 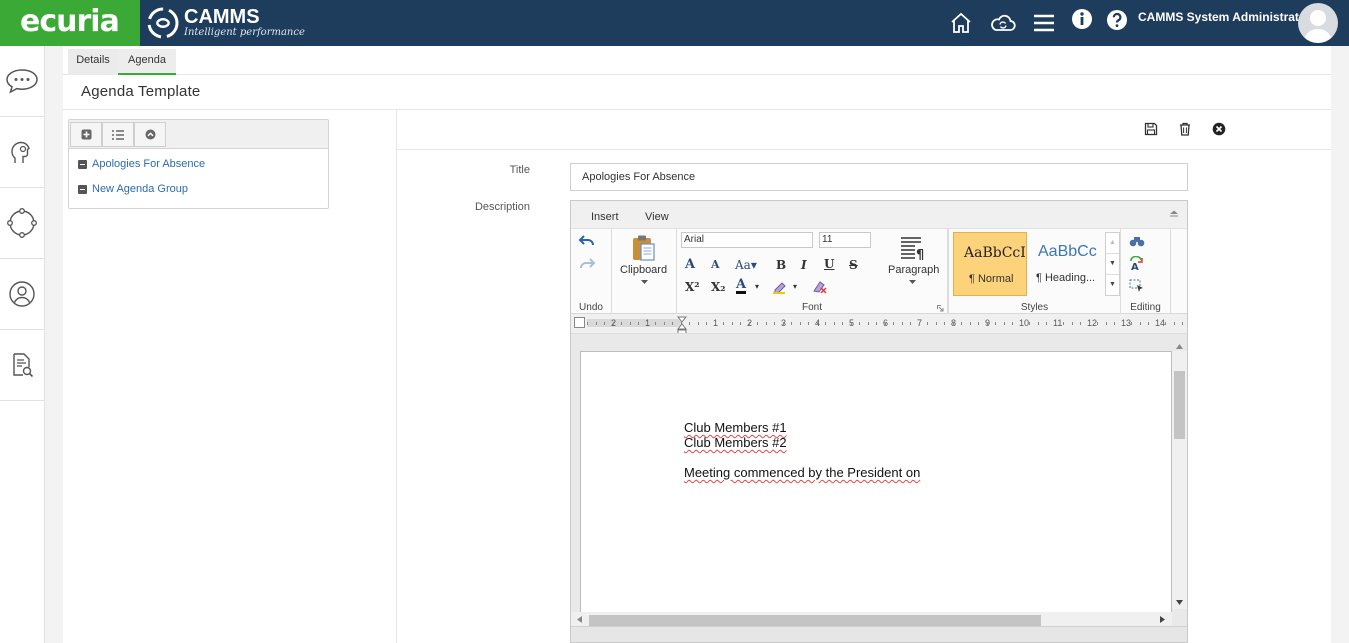 I want to click on undo-group-label: Undo, so click(x=591, y=307).